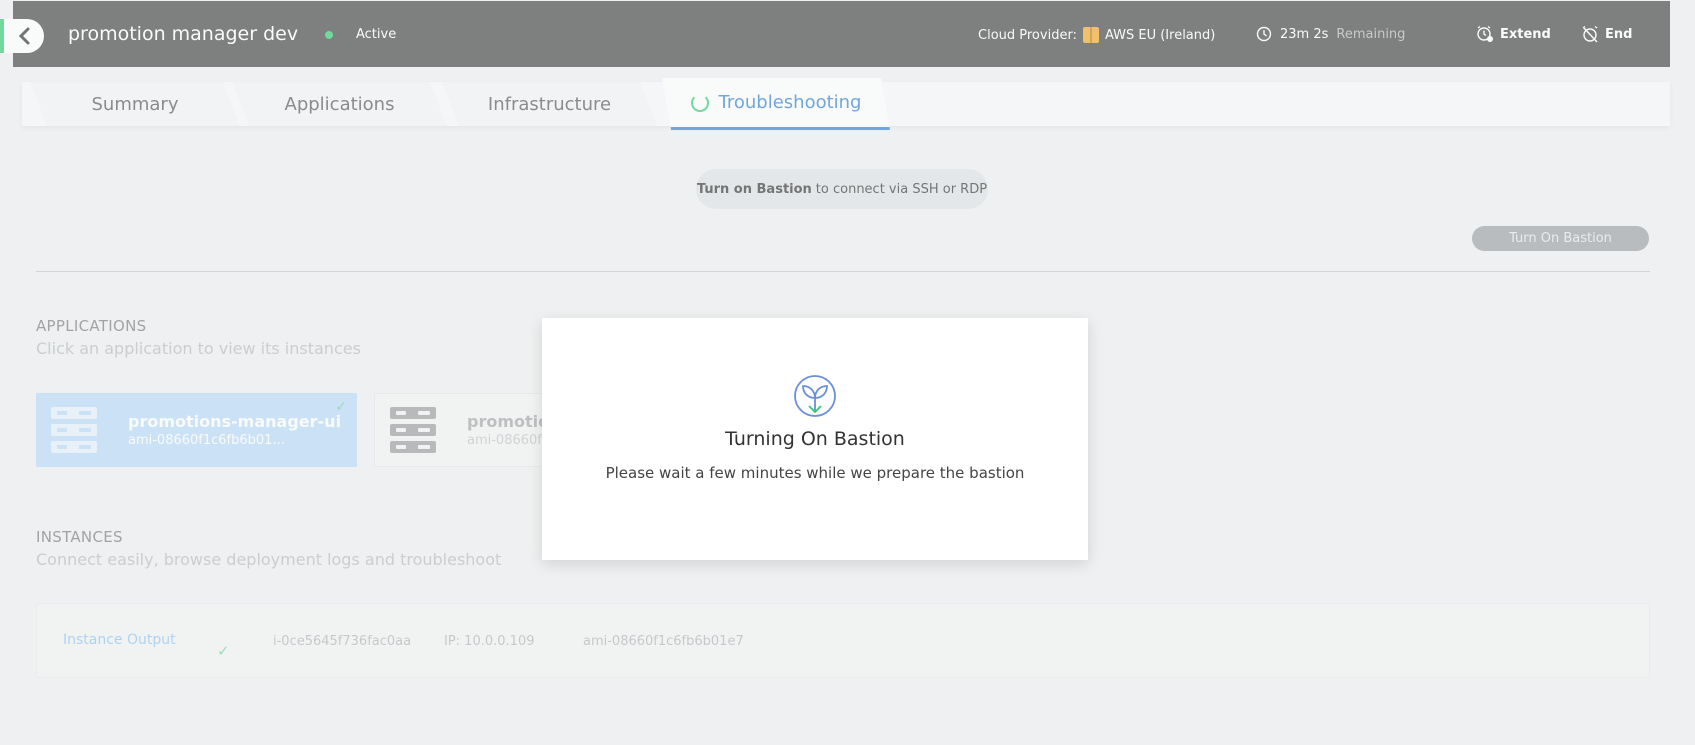  Describe the element at coordinates (663, 641) in the screenshot. I see `instance-ami: ami-08660f1c6fb6b01e7` at that location.